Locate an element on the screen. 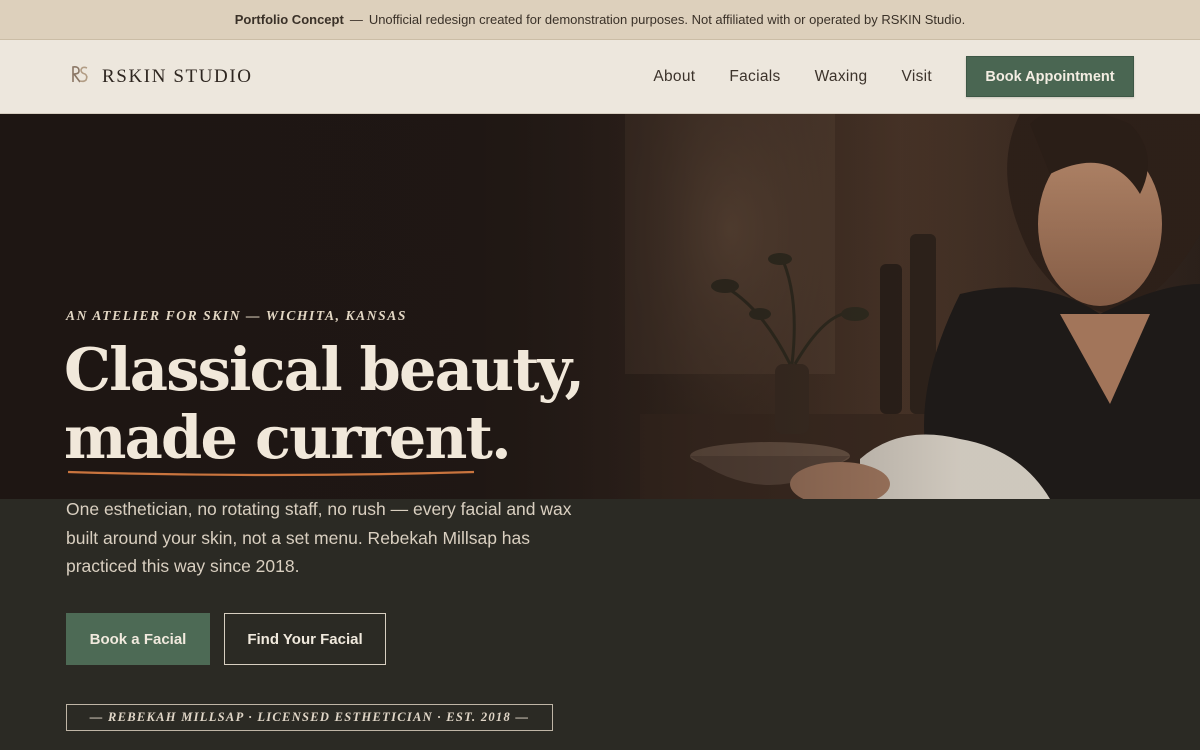 The height and width of the screenshot is (750, 1200). nav-waxing: Waxing is located at coordinates (841, 77).